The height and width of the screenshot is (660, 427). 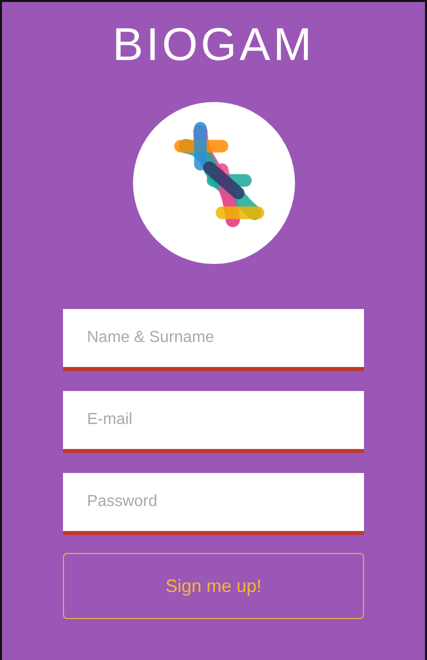 I want to click on app-title: BIOGAM, so click(x=213, y=44).